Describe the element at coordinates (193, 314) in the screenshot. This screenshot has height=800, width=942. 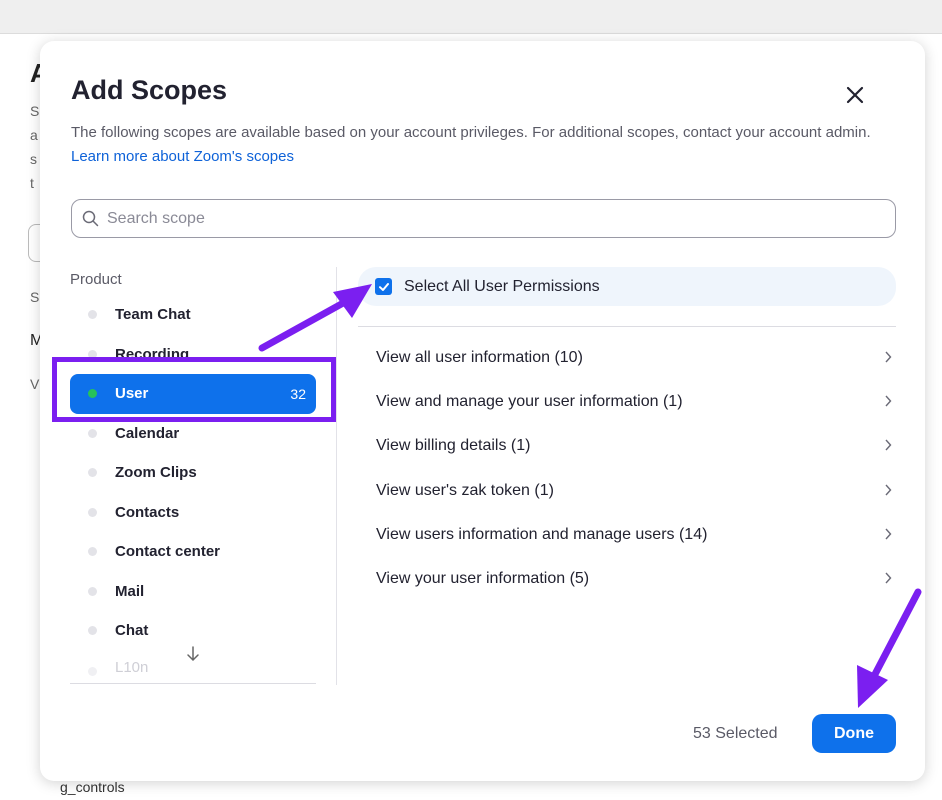
I see `product-item-team-chat: Team Chat` at that location.